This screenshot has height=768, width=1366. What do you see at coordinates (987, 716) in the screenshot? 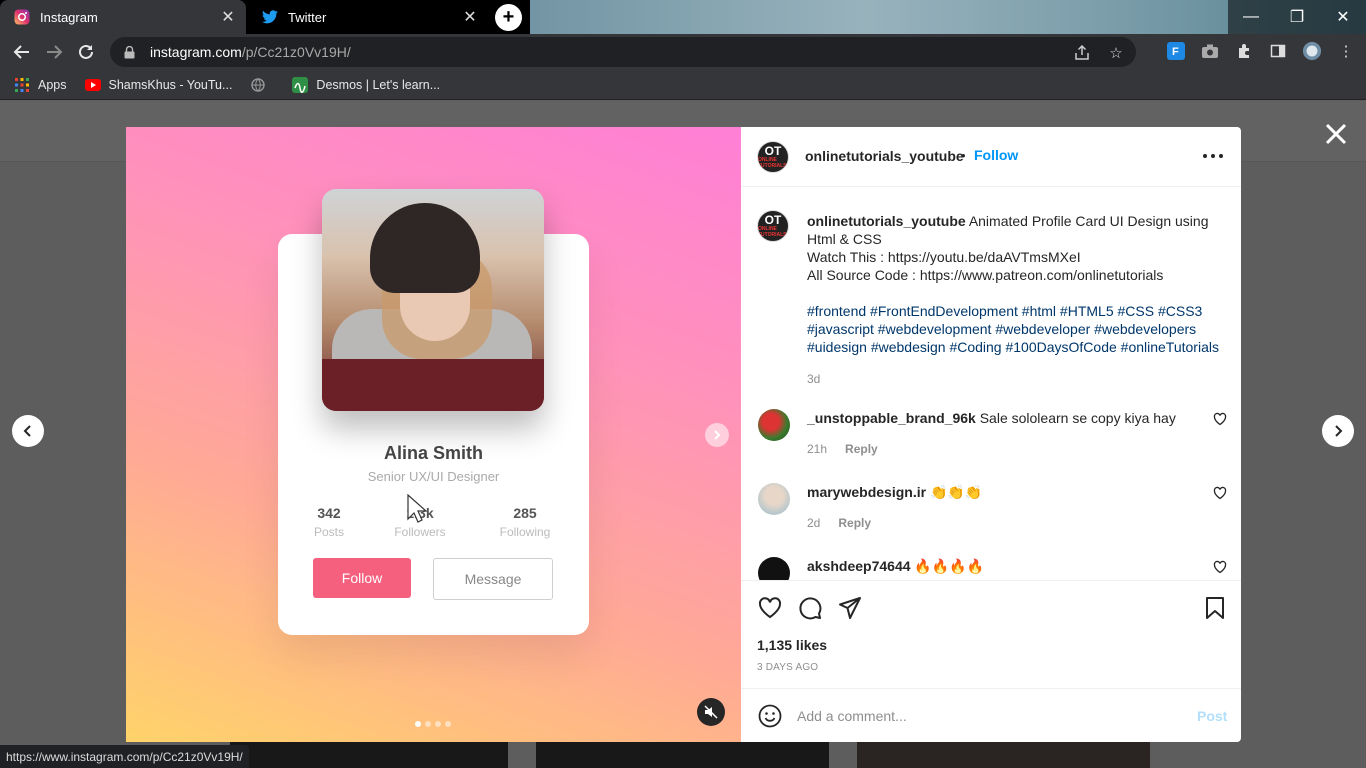
I see `comment-input` at bounding box center [987, 716].